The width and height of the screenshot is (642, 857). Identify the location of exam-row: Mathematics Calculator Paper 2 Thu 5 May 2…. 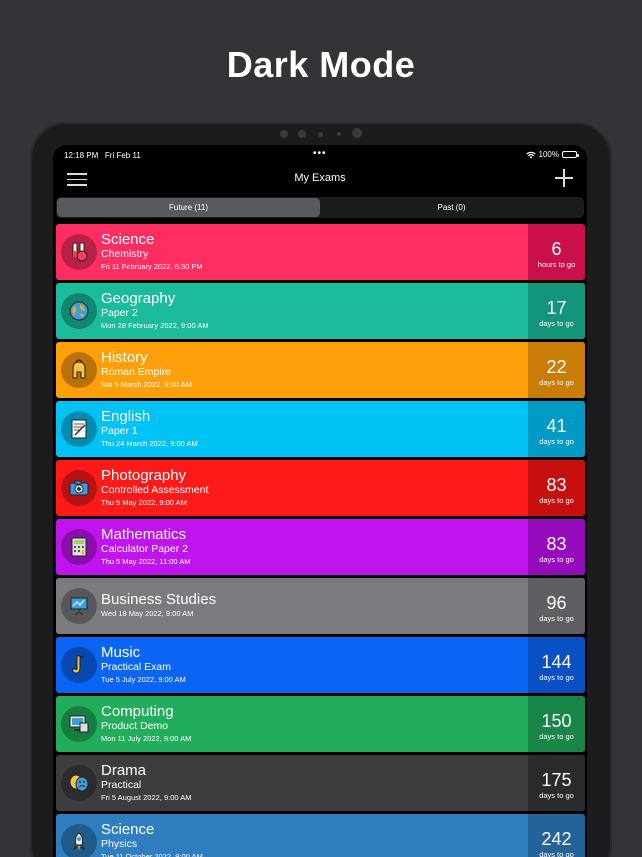
(320, 547).